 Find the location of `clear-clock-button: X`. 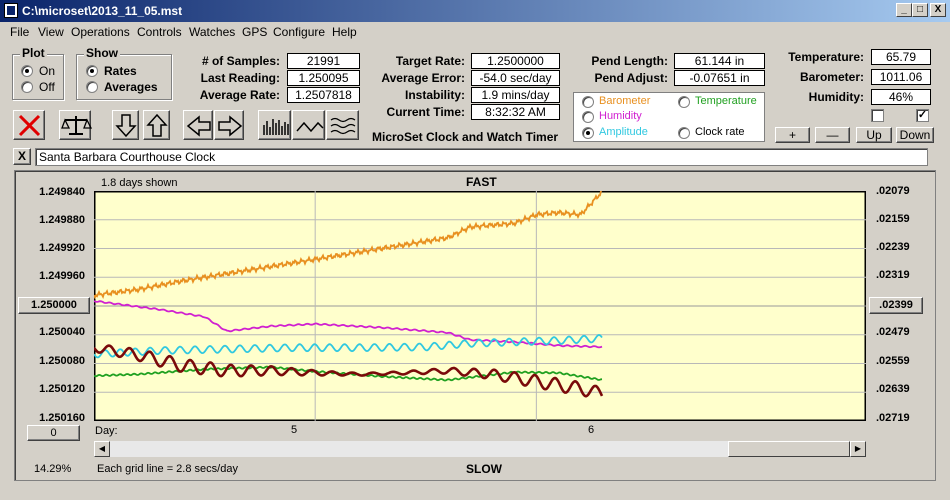

clear-clock-button: X is located at coordinates (22, 156).